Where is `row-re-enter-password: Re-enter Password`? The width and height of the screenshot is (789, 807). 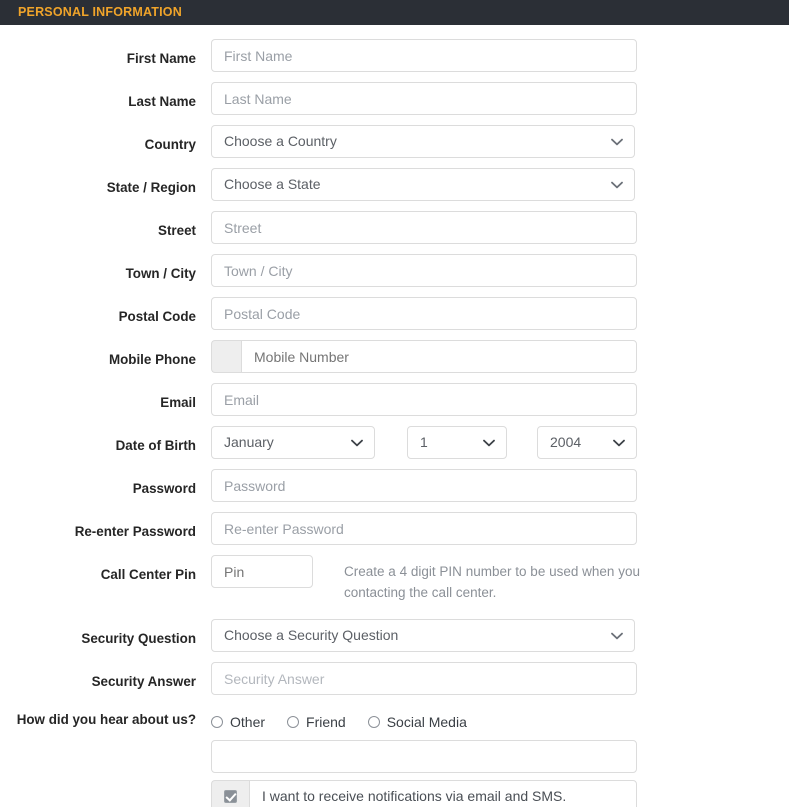
row-re-enter-password: Re-enter Password is located at coordinates (394, 528).